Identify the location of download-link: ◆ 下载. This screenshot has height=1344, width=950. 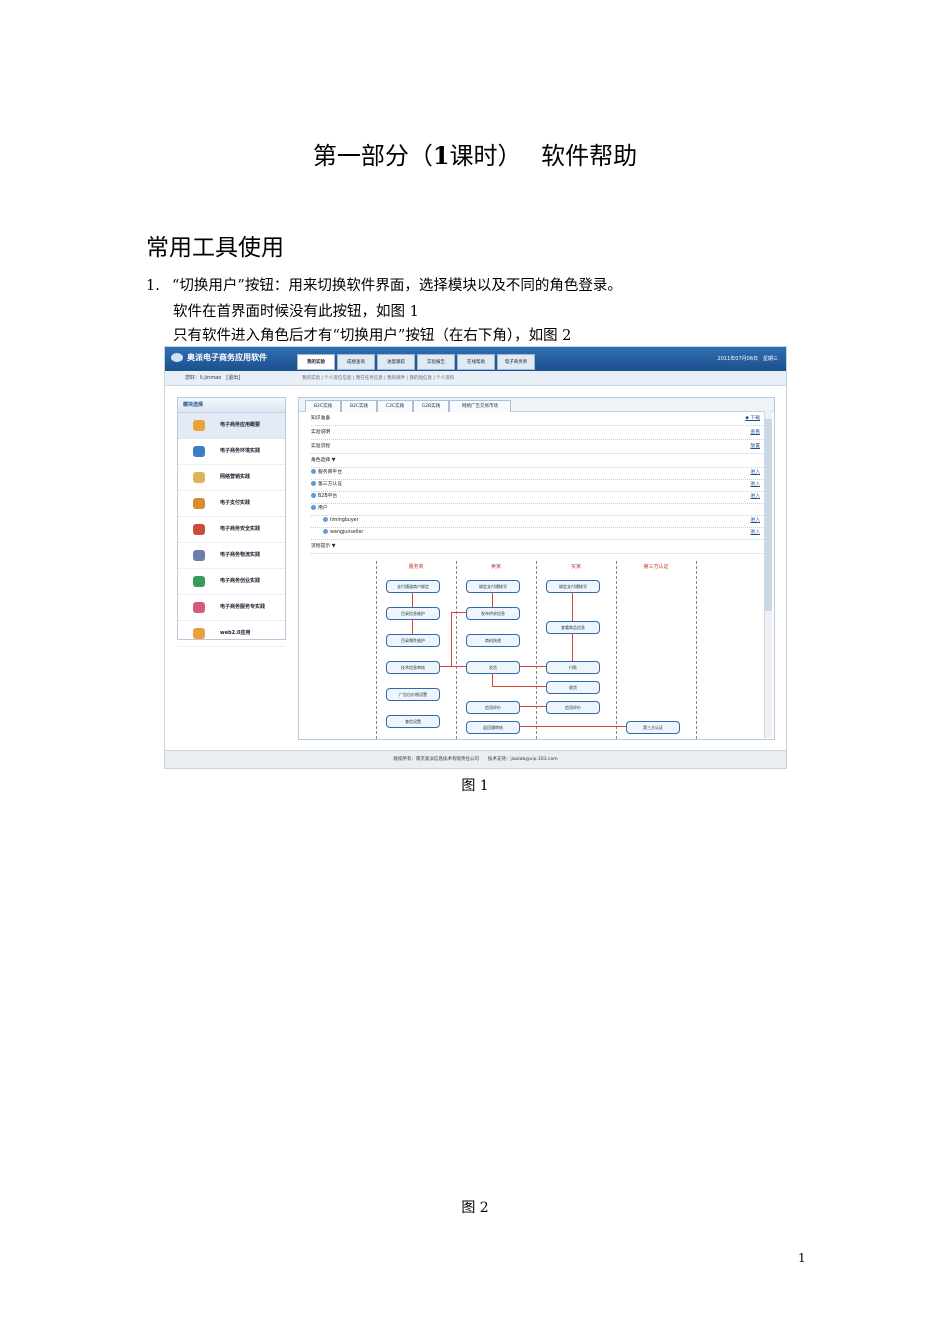
(752, 419).